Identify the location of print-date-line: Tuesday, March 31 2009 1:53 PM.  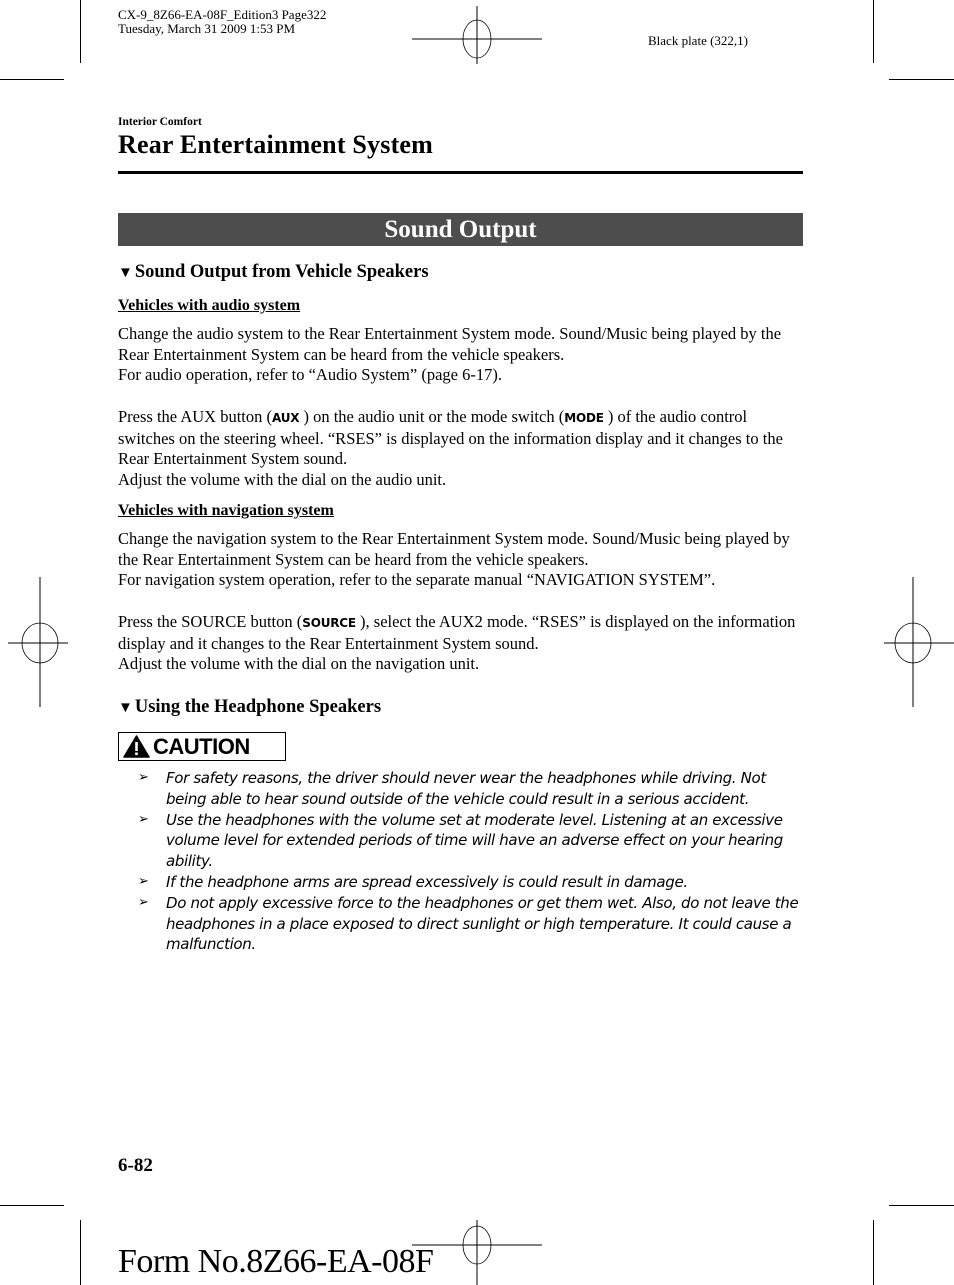
(207, 28).